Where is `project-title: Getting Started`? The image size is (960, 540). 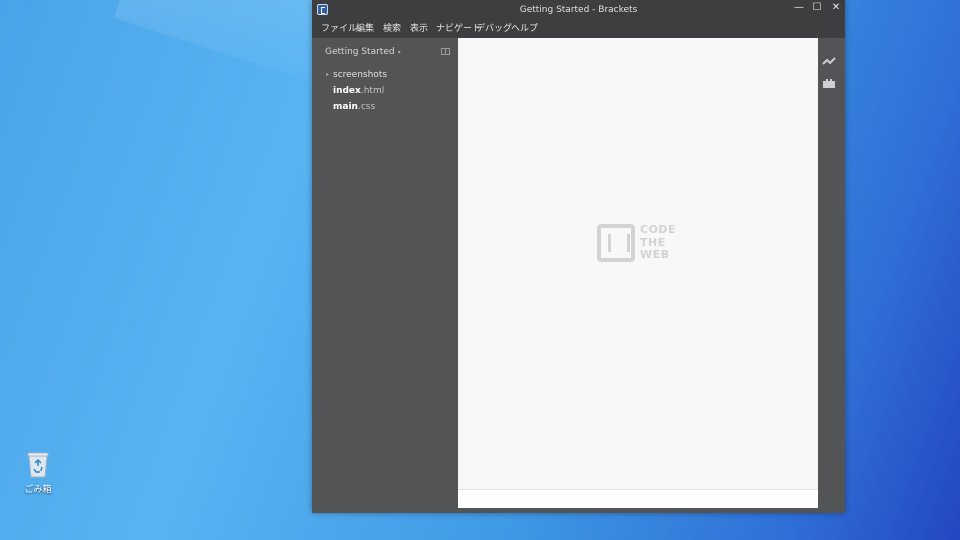
project-title: Getting Started is located at coordinates (360, 52).